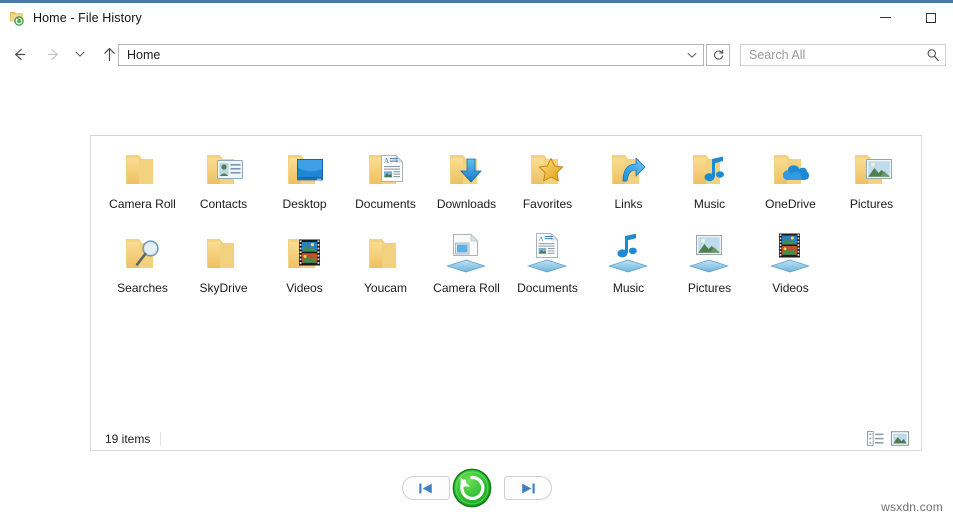 The width and height of the screenshot is (953, 518). I want to click on maximize-button, so click(930, 17).